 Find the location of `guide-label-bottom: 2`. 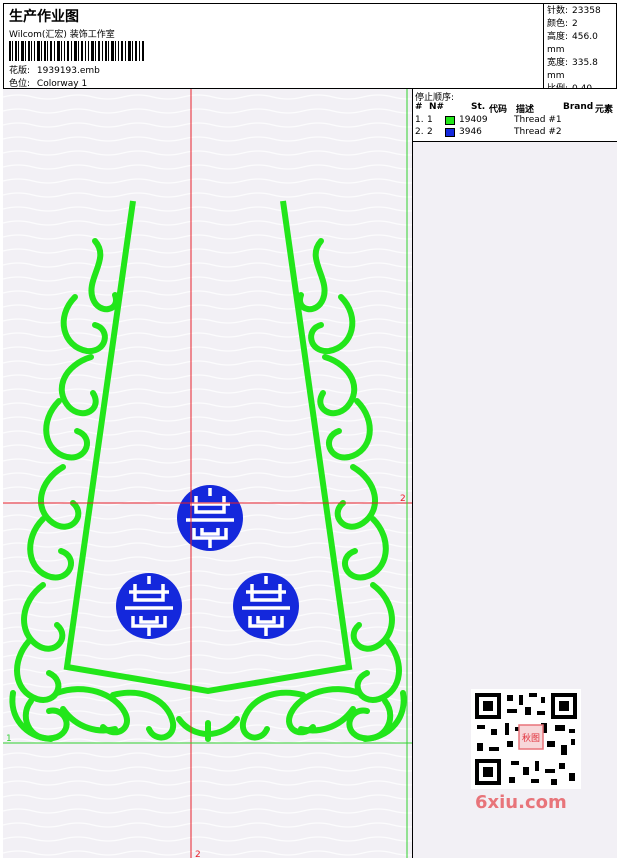

guide-label-bottom: 2 is located at coordinates (198, 854).